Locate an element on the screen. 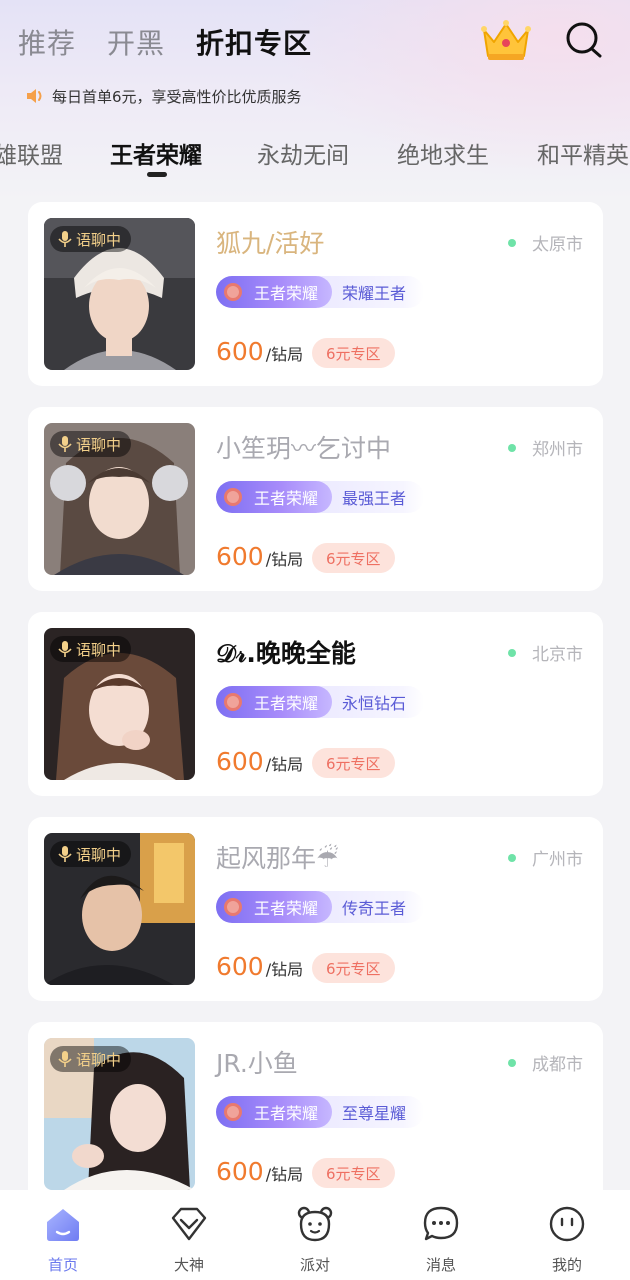 This screenshot has height=1280, width=630. nav-home-label: 首页 is located at coordinates (62, 1265).